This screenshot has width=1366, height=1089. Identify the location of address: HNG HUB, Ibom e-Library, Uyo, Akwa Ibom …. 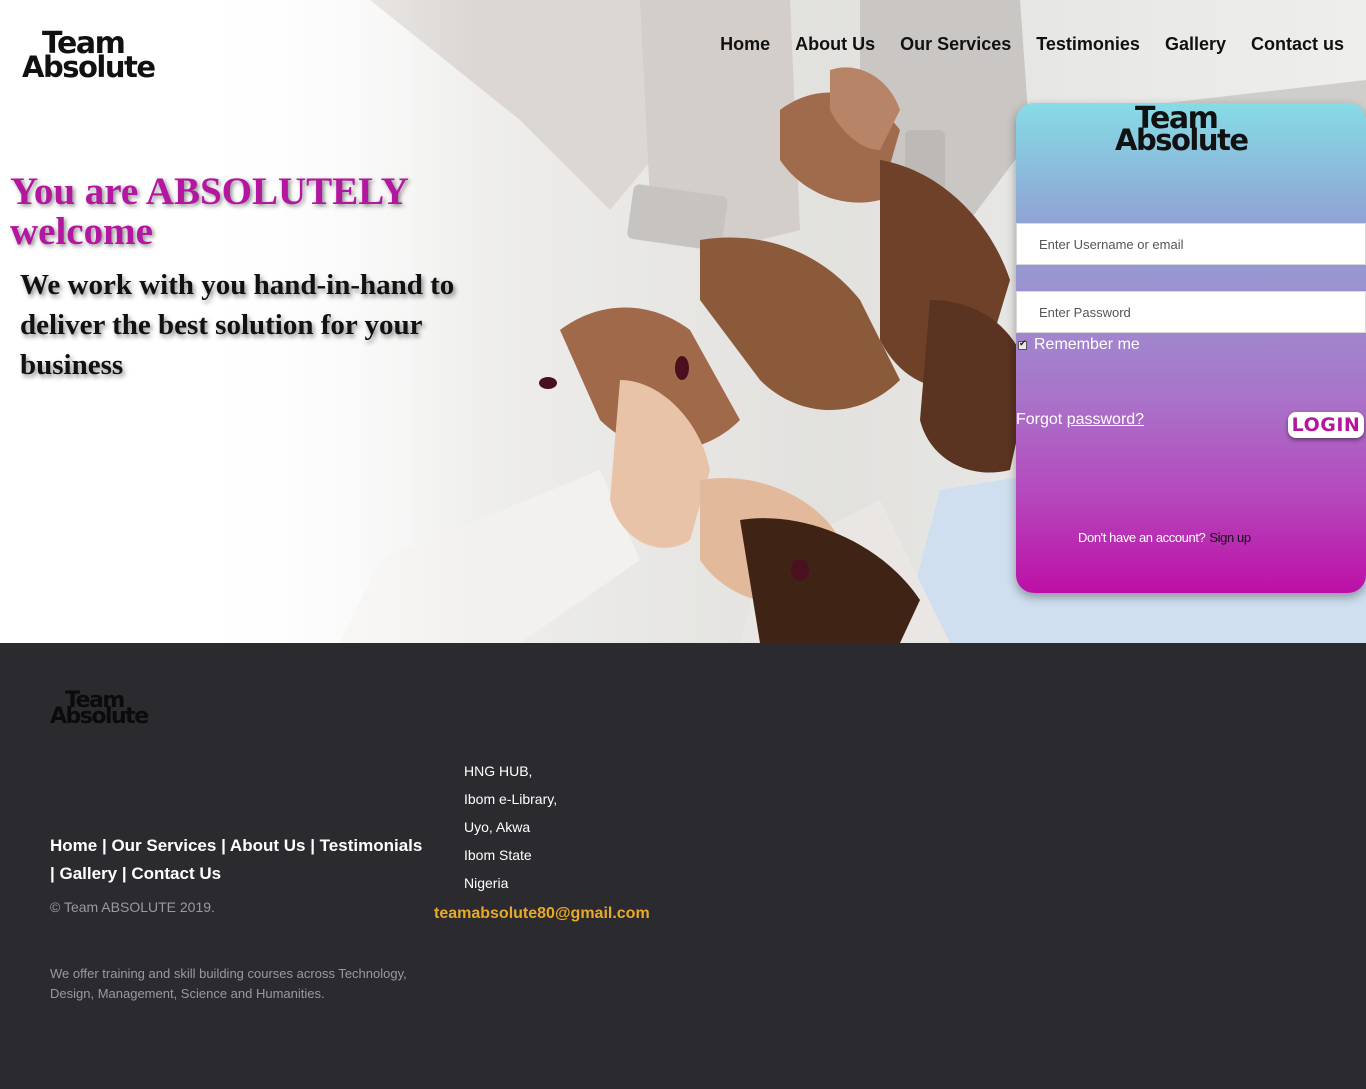
(510, 827).